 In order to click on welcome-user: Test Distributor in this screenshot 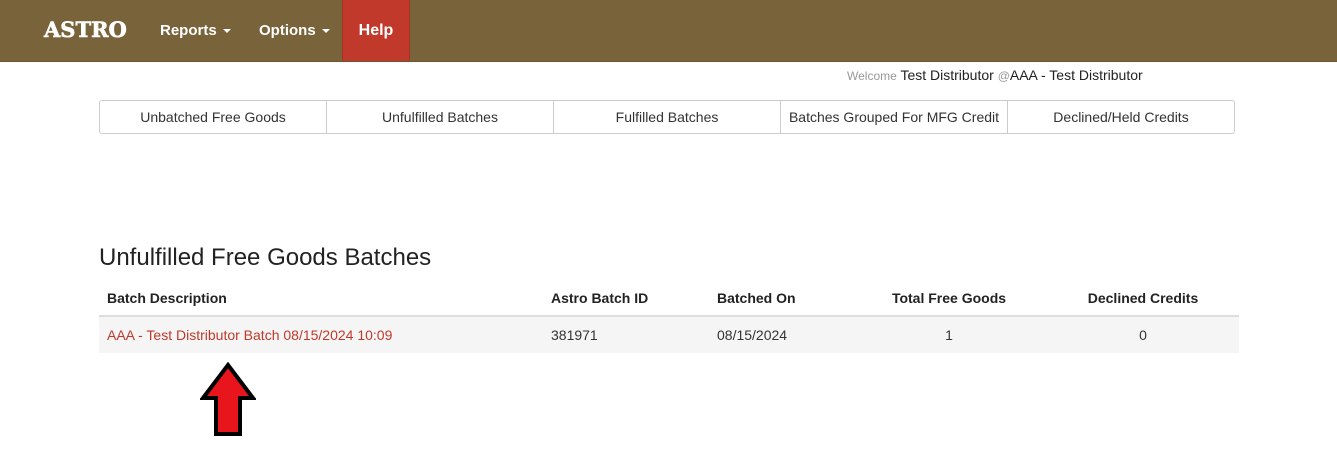, I will do `click(947, 75)`.